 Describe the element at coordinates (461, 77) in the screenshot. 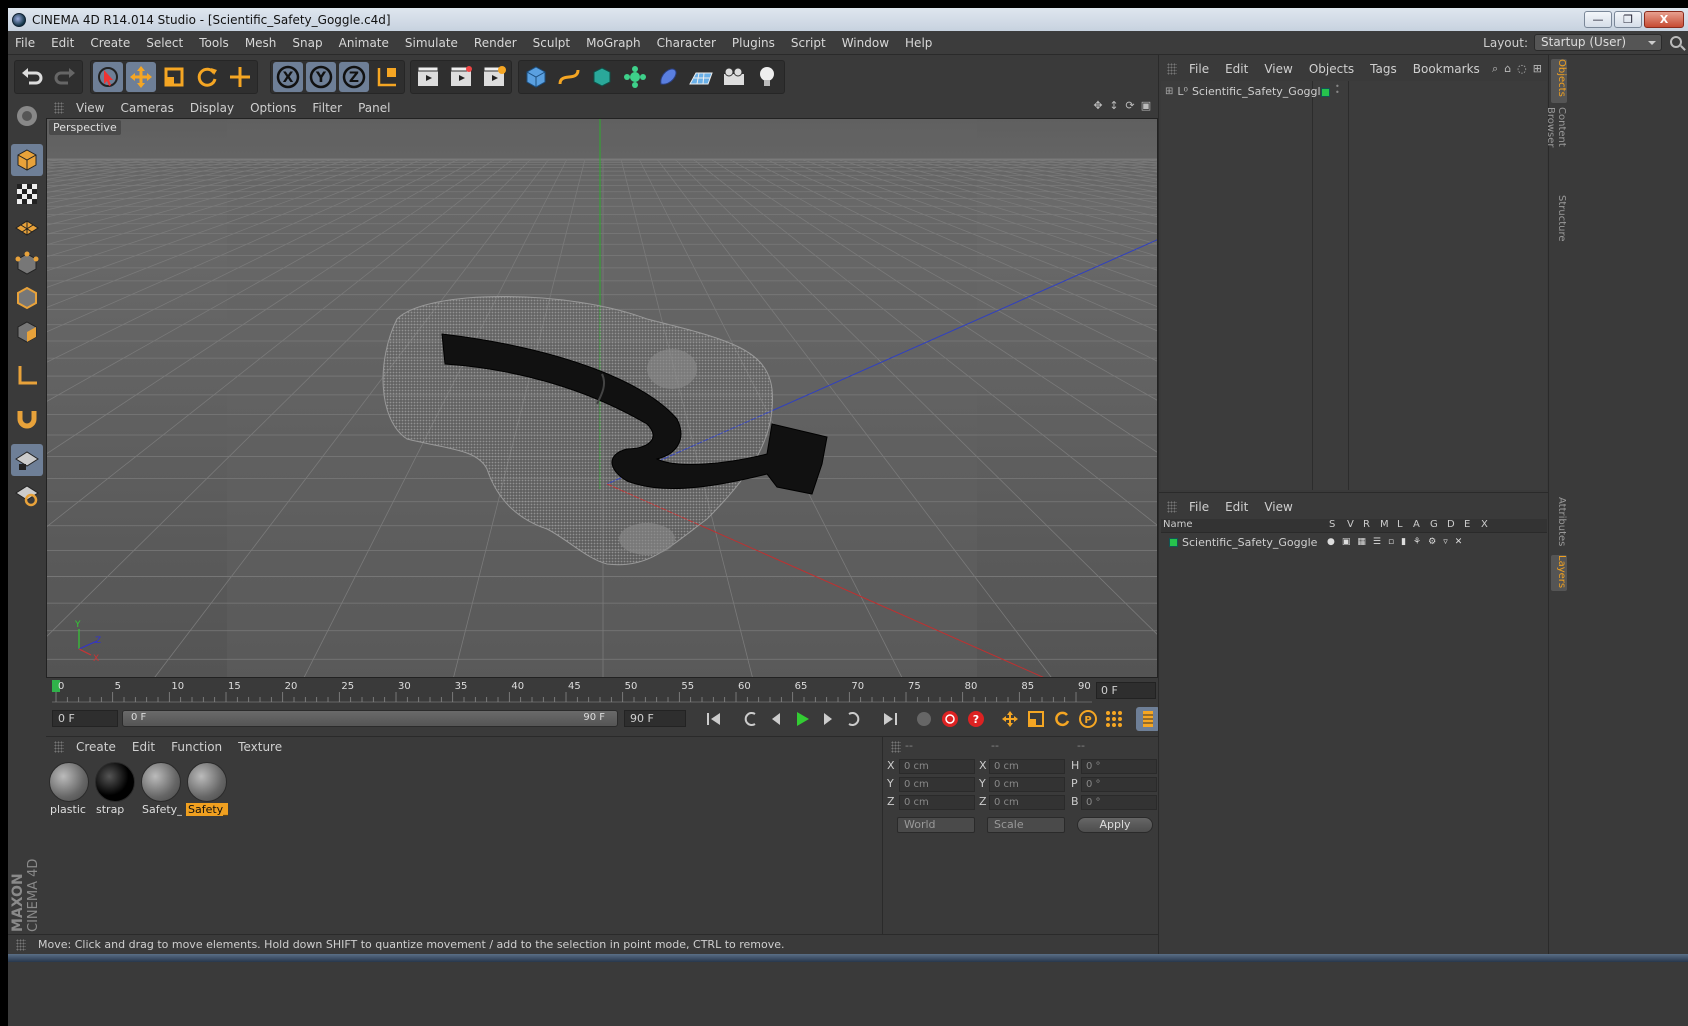

I see `render-picture-viewer-icon` at that location.